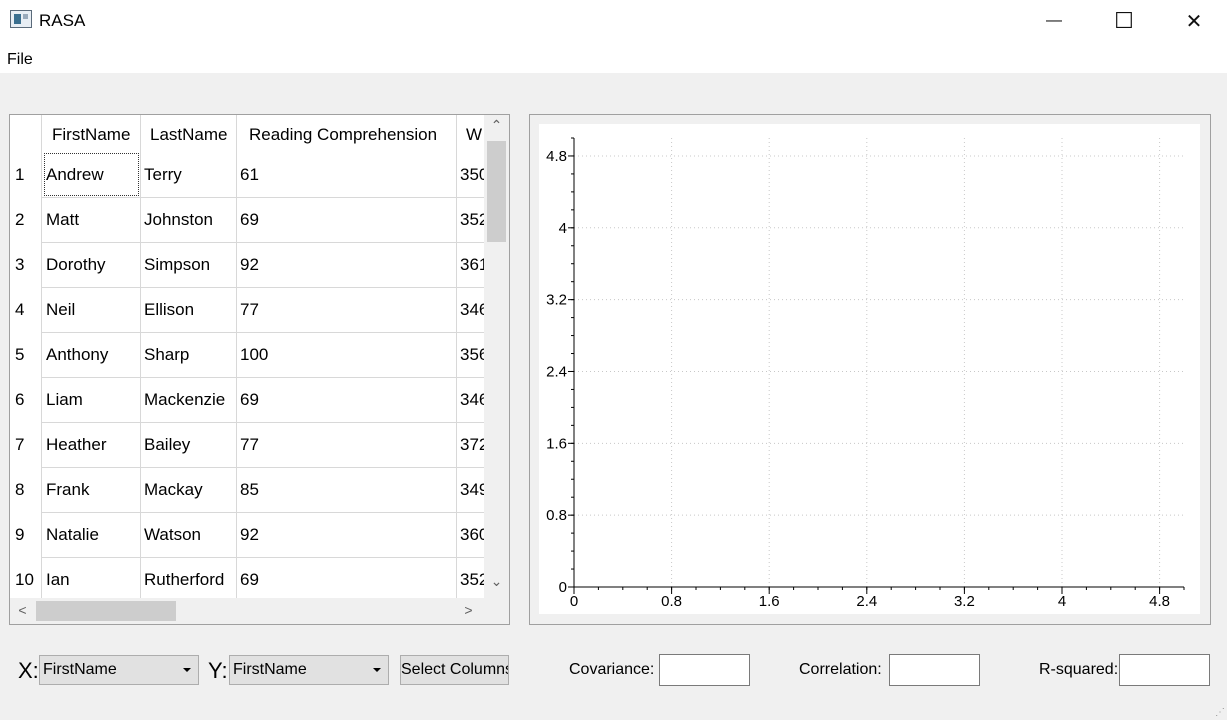 This screenshot has height=720, width=1227. What do you see at coordinates (93, 220) in the screenshot?
I see `firstname-cell: Matt` at bounding box center [93, 220].